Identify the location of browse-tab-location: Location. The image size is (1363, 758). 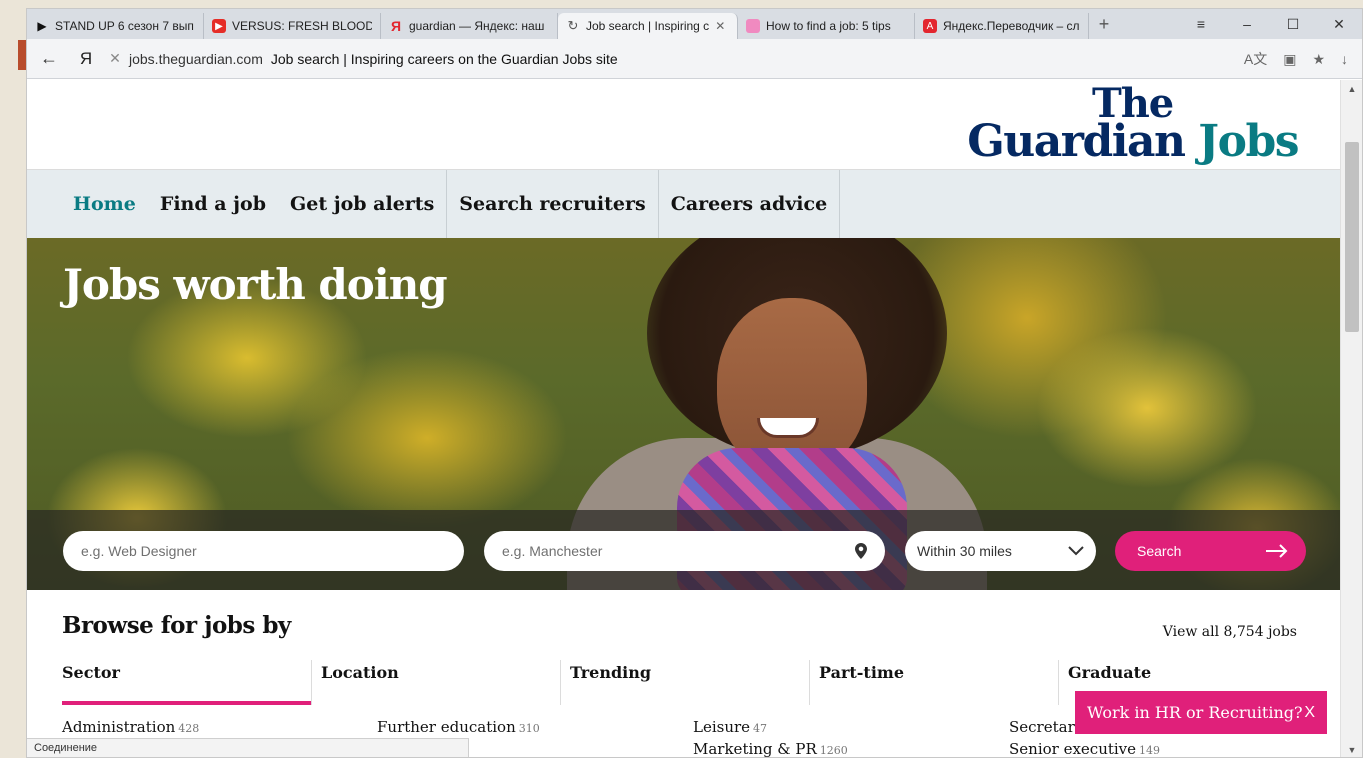
(435, 682).